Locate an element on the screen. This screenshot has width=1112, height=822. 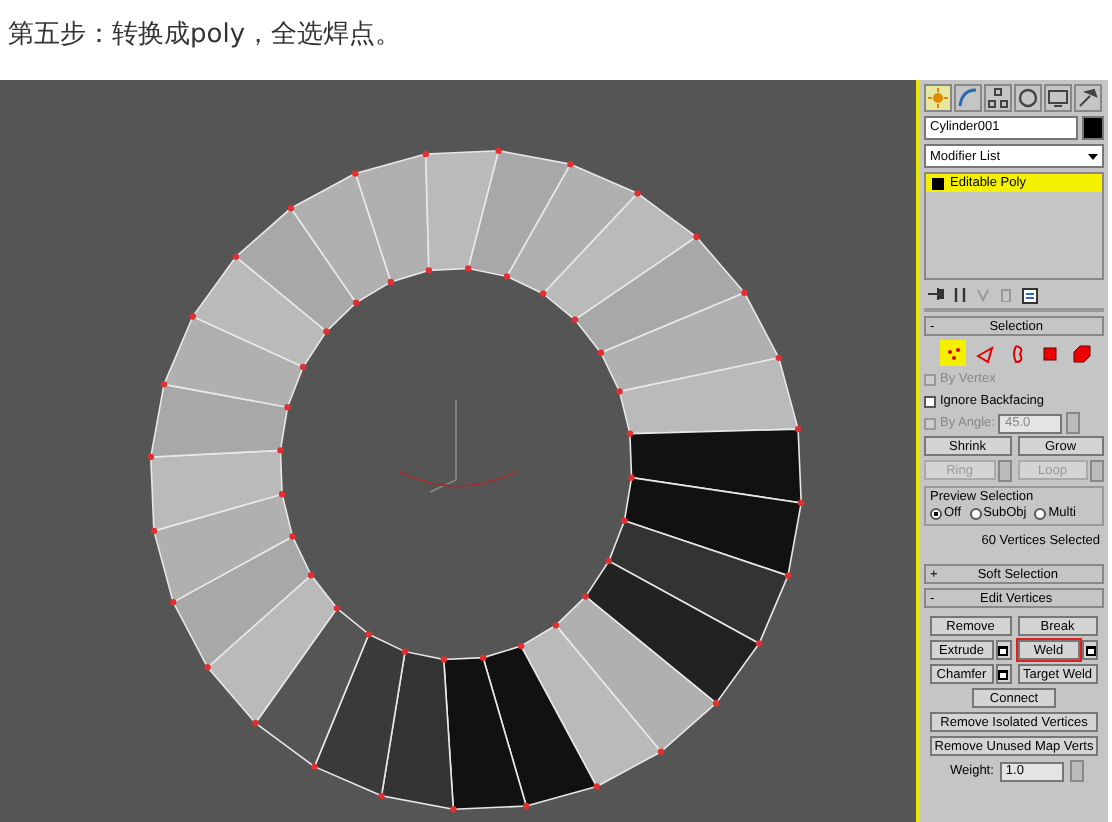
stack-toggle-icon is located at coordinates (960, 295).